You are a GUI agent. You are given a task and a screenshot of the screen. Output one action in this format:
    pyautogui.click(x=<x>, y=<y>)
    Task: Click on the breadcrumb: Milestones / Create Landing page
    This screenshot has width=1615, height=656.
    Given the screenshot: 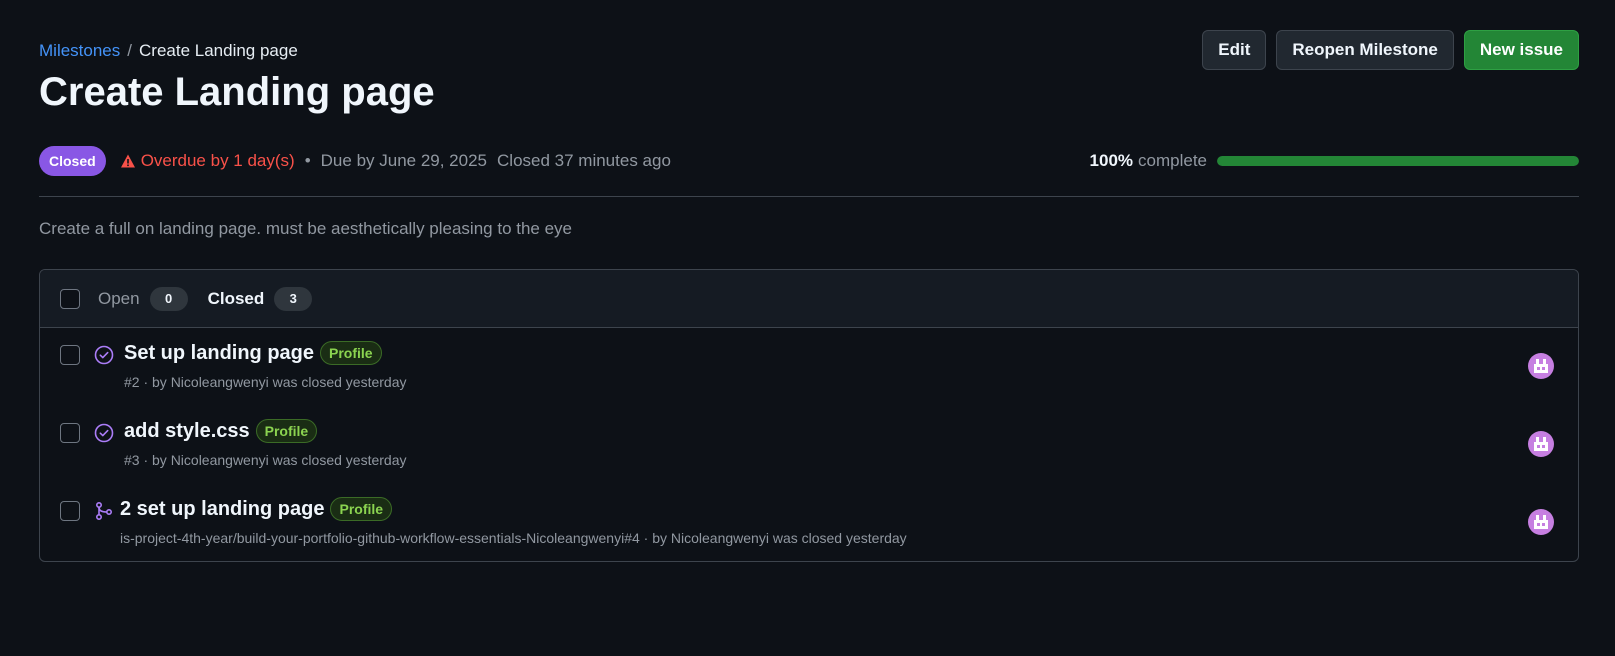 What is the action you would take?
    pyautogui.click(x=168, y=51)
    